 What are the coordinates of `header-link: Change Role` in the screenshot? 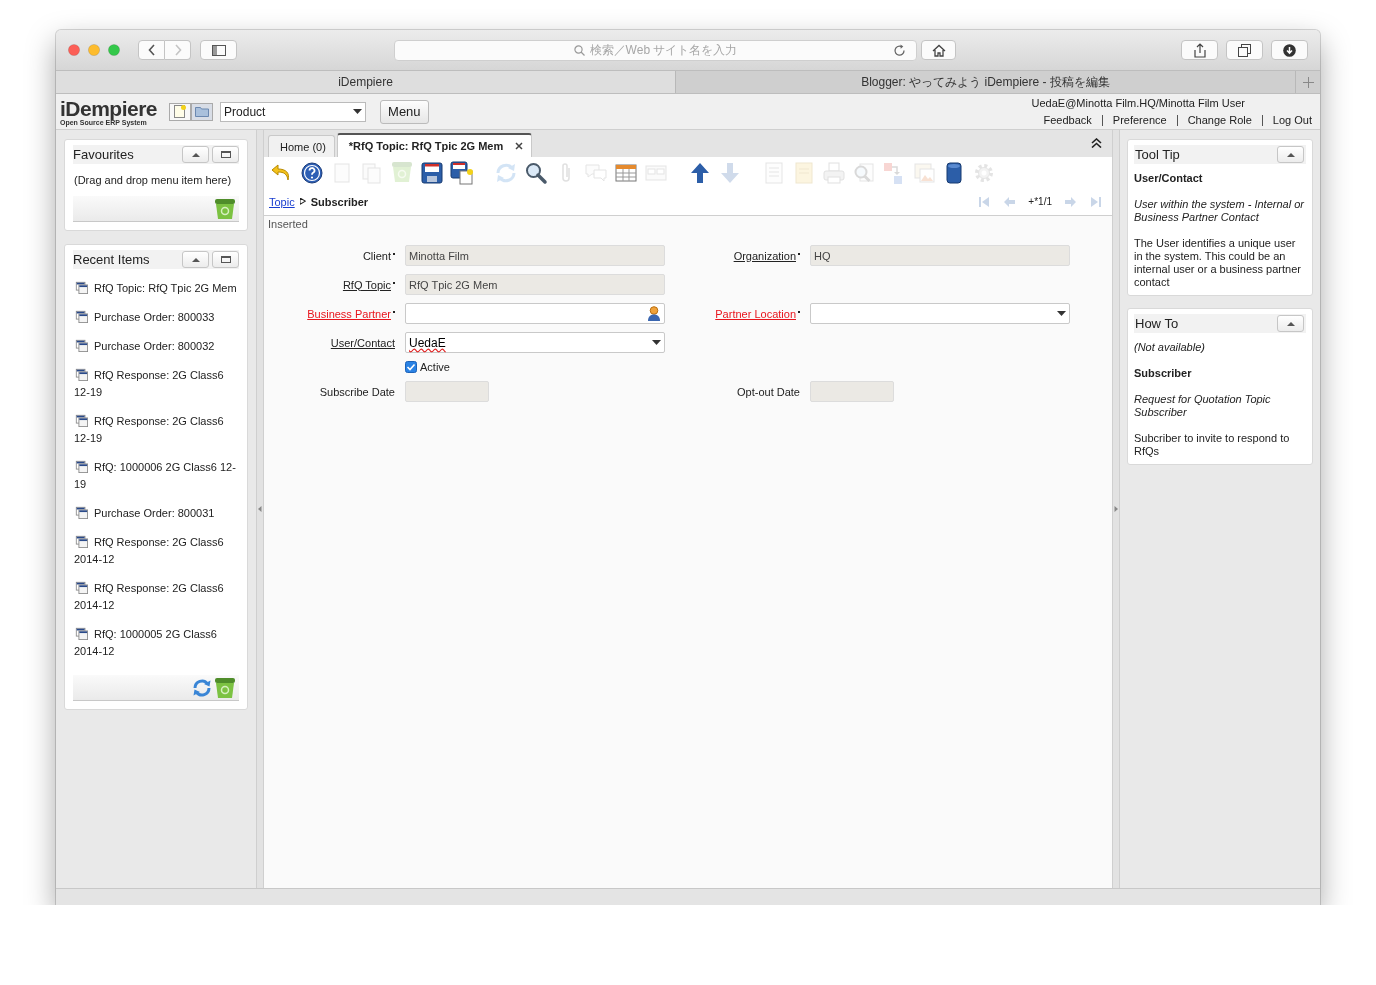 It's located at (1219, 120).